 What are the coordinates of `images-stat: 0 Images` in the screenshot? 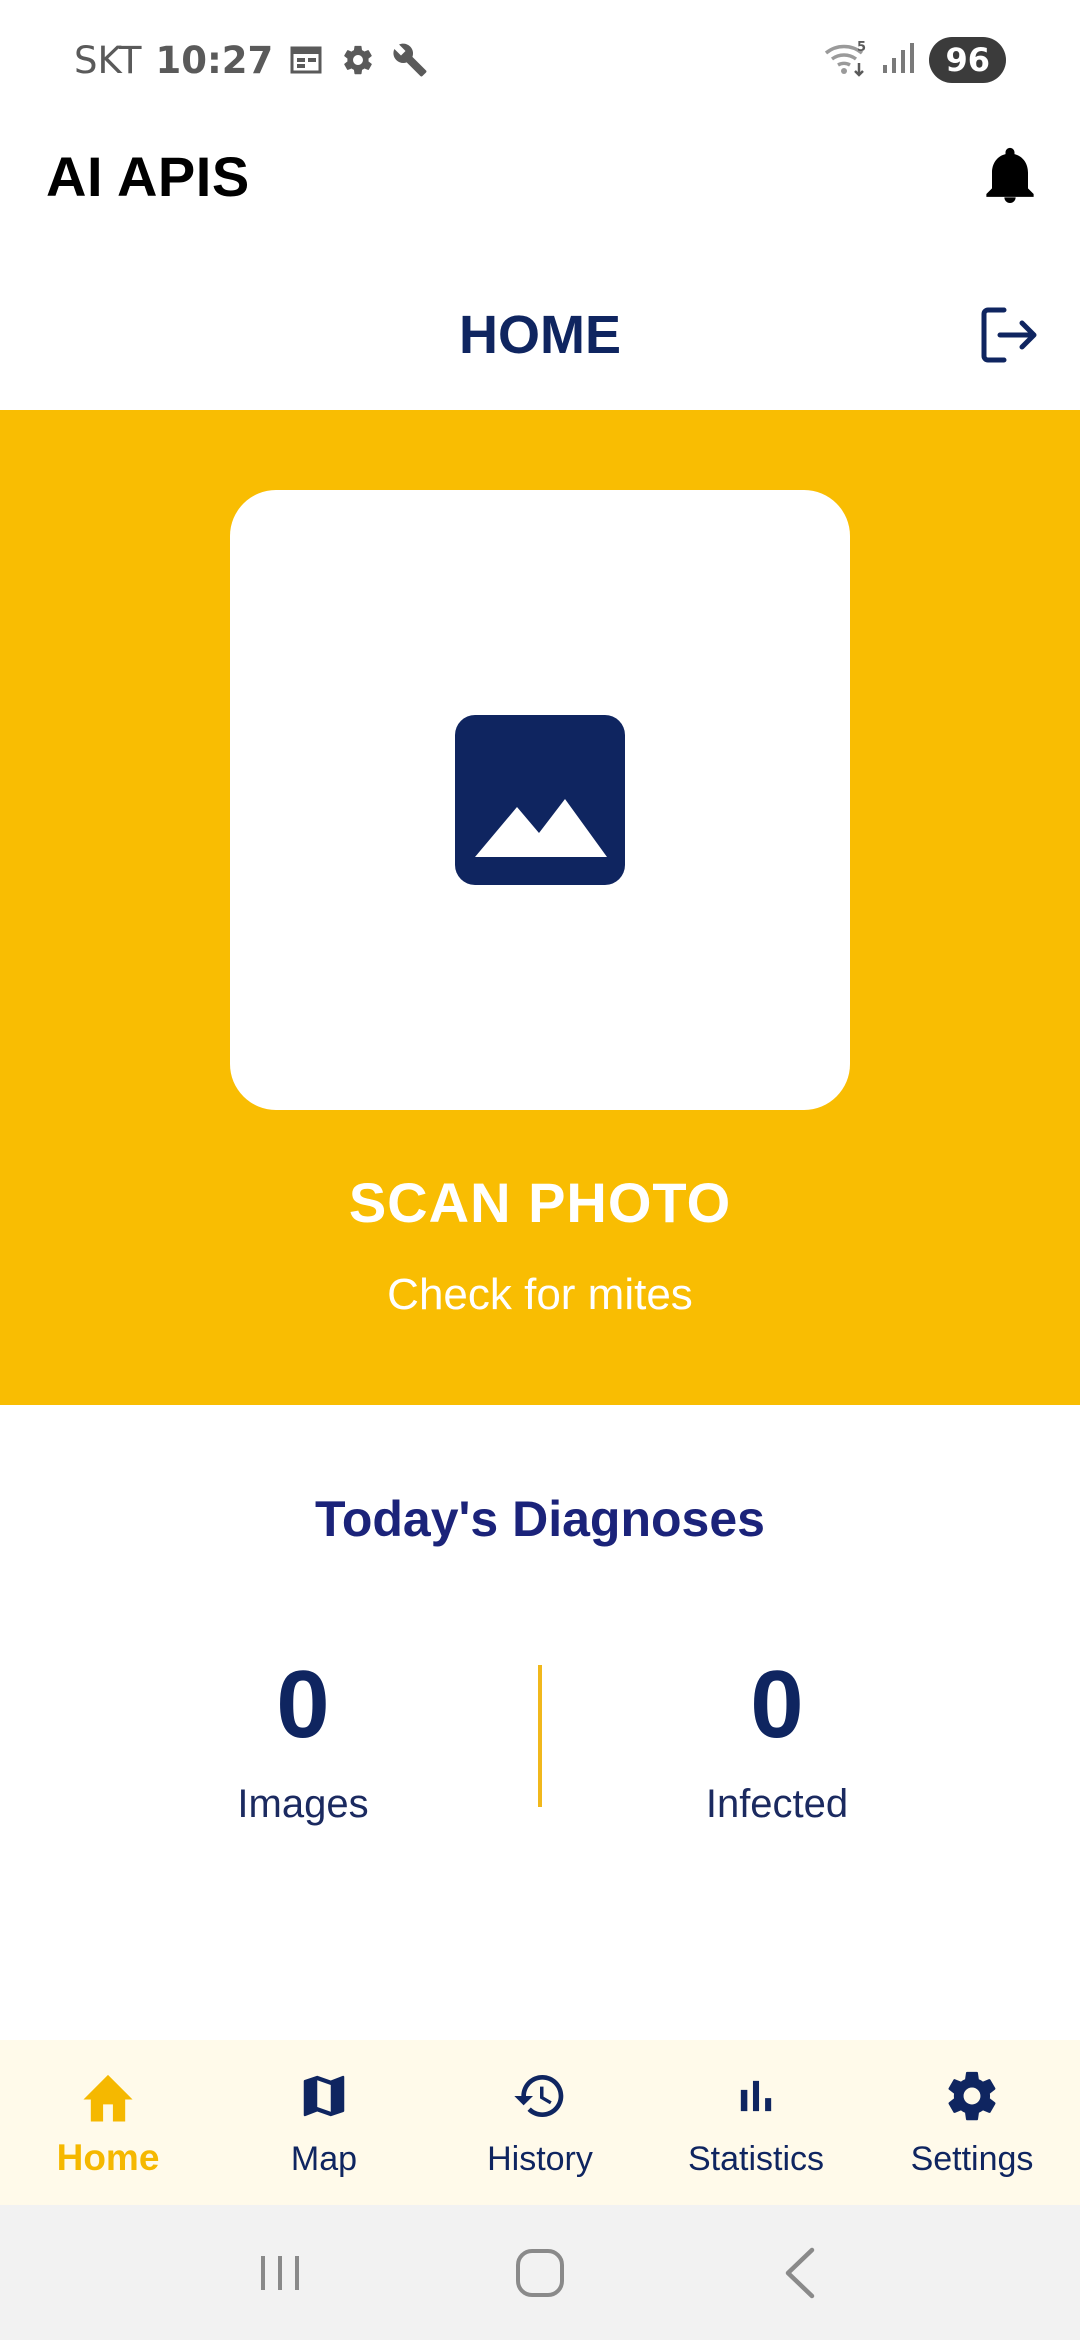 It's located at (303, 1738).